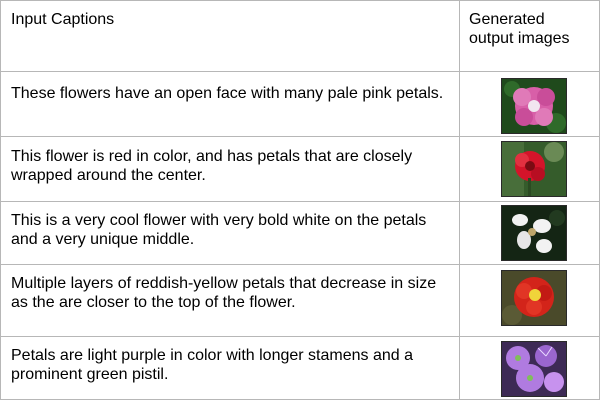  I want to click on red-yellow-flower-icon, so click(534, 298).